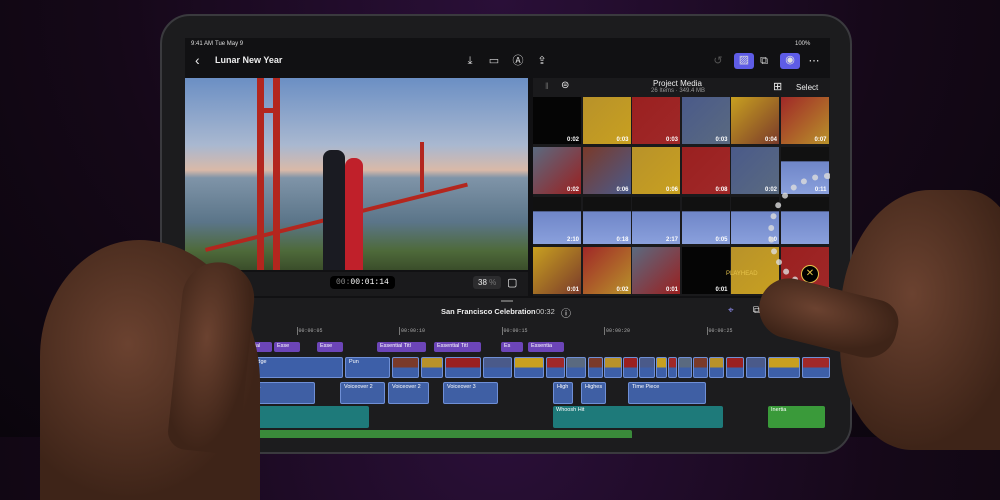 This screenshot has height=500, width=1000. I want to click on voiceover-clip: Highes, so click(593, 393).